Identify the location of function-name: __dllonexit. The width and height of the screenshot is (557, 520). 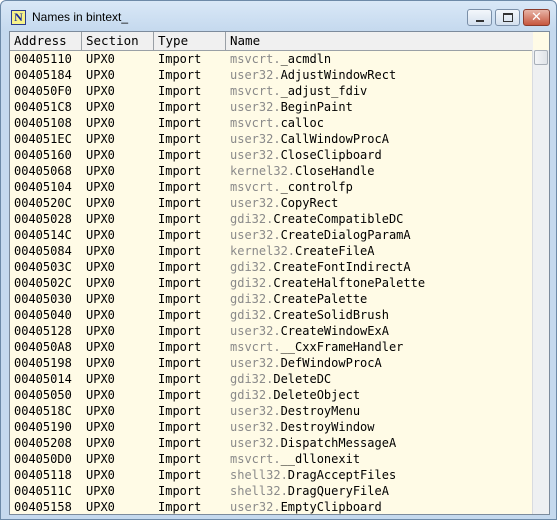
(320, 459).